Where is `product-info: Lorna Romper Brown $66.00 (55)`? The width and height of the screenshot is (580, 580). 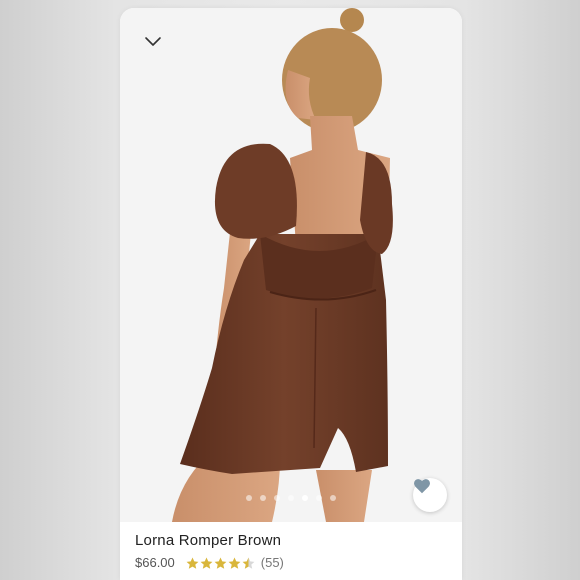 product-info: Lorna Romper Brown $66.00 (55) is located at coordinates (293, 551).